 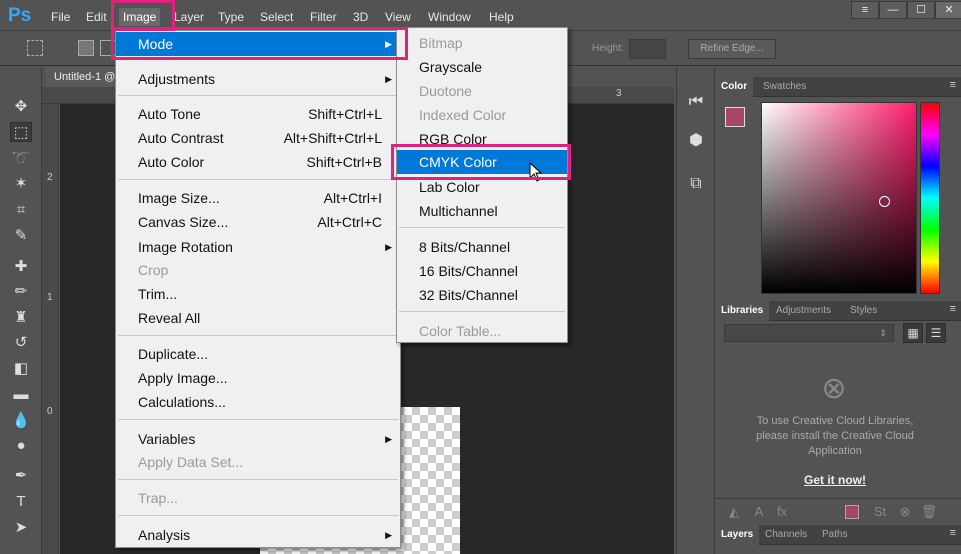 What do you see at coordinates (809, 333) in the screenshot?
I see `library-dropdown: ⇕` at bounding box center [809, 333].